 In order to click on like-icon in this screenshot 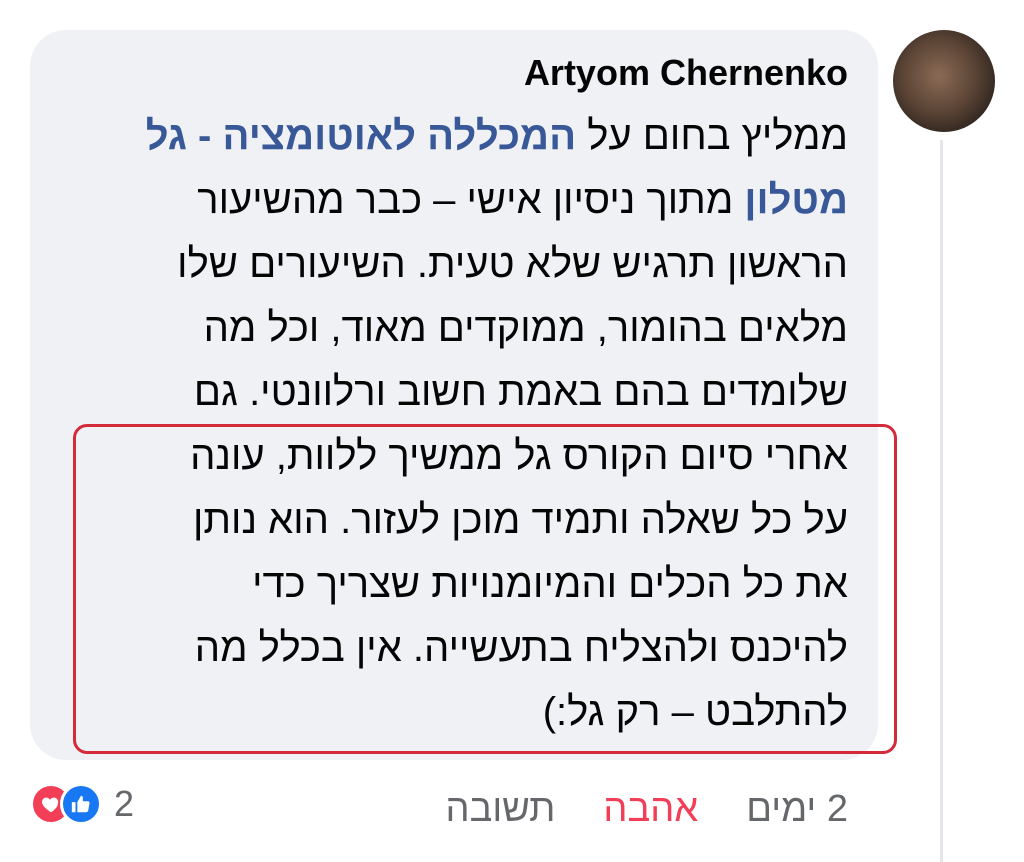, I will do `click(81, 804)`.